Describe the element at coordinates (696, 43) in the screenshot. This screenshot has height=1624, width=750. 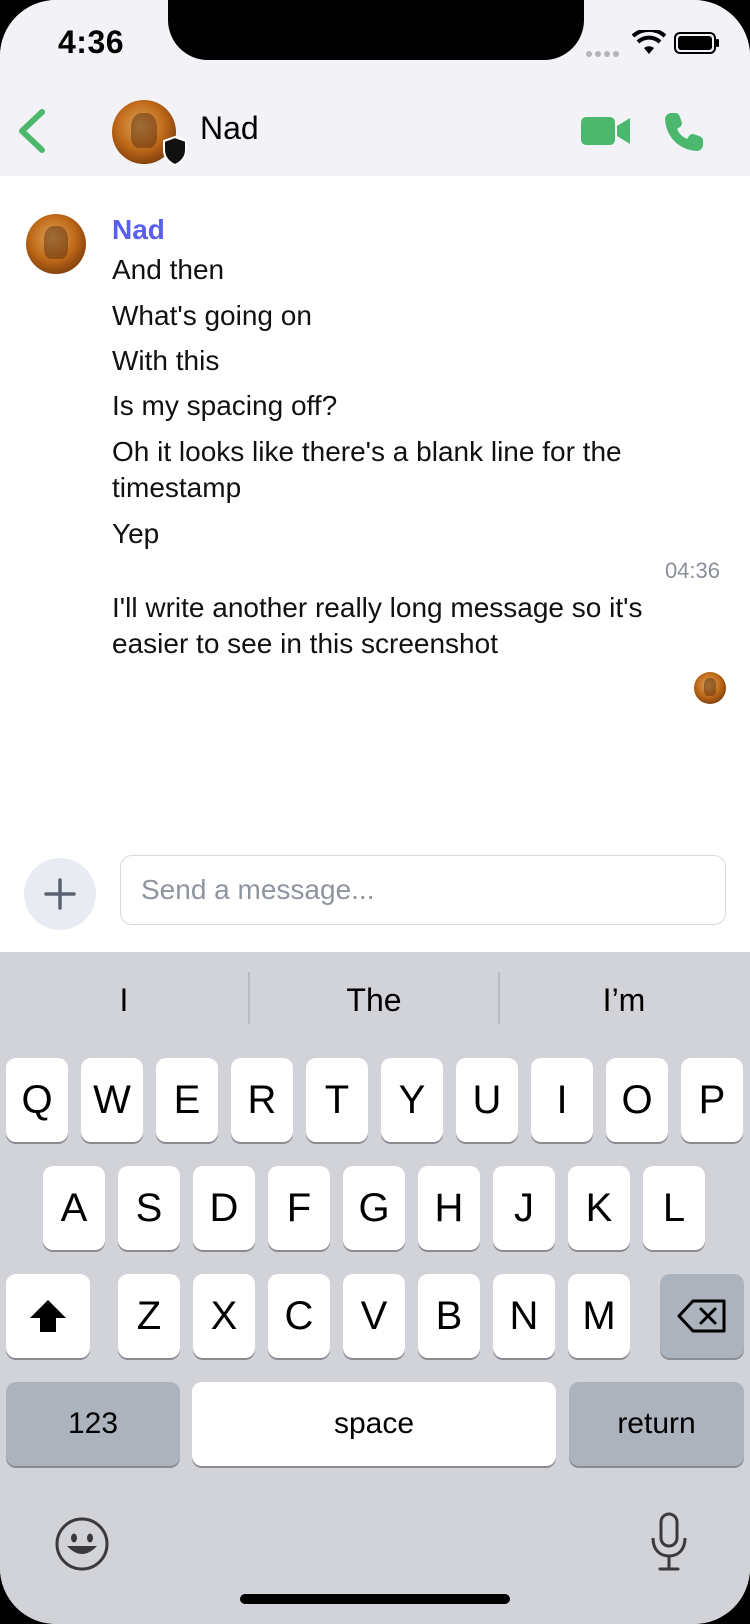
I see `battery-icon` at that location.